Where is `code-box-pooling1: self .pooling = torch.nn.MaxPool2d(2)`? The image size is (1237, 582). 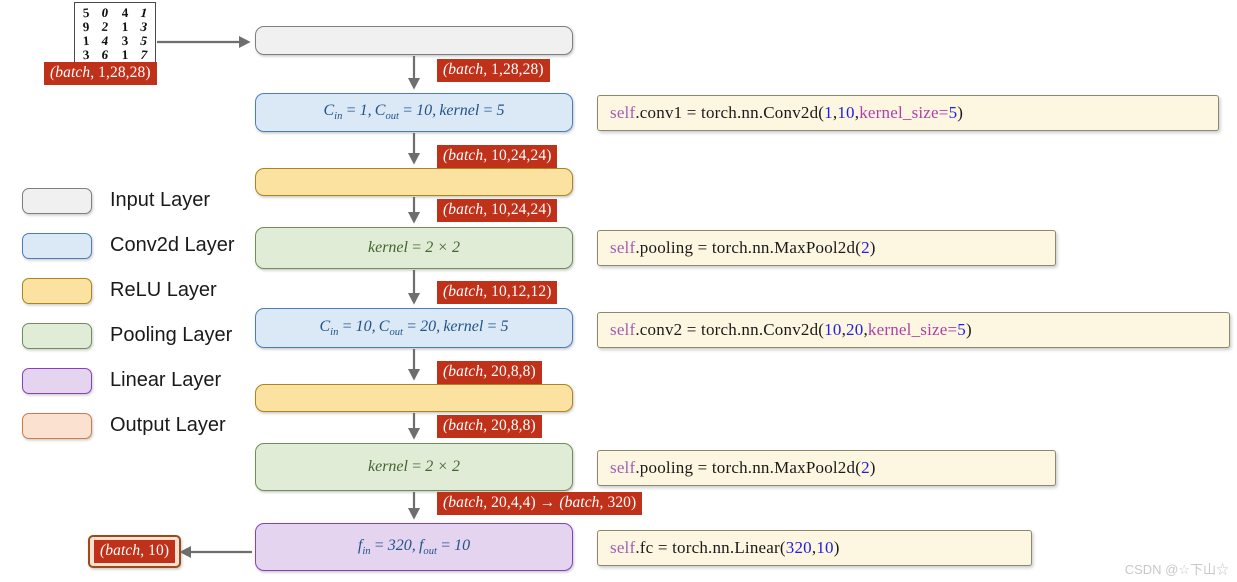 code-box-pooling1: self .pooling = torch.nn.MaxPool2d(2) is located at coordinates (826, 248).